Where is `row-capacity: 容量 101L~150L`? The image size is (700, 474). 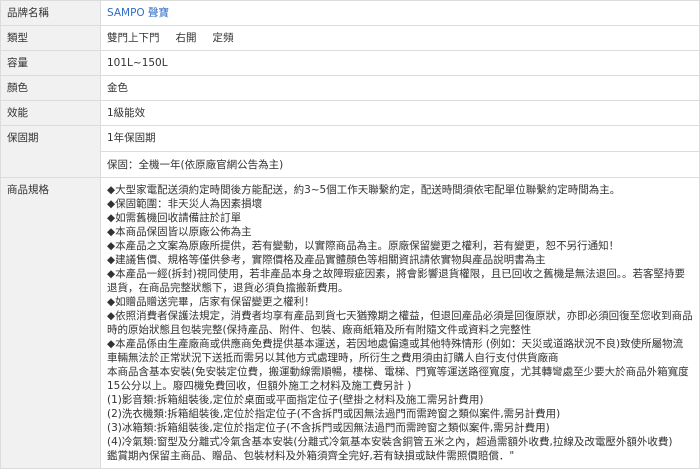
row-capacity: 容量 101L~150L is located at coordinates (350, 63).